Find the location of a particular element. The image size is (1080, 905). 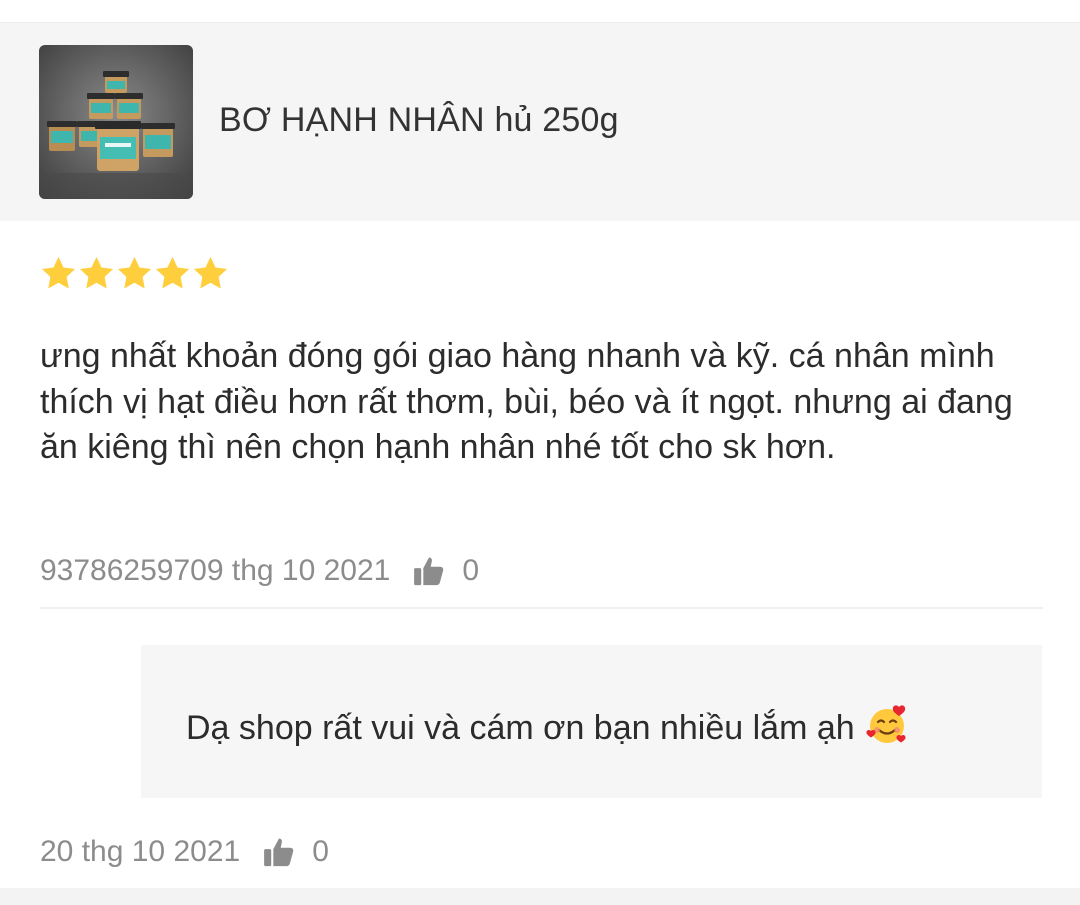

review-like-count: 0 is located at coordinates (471, 570).